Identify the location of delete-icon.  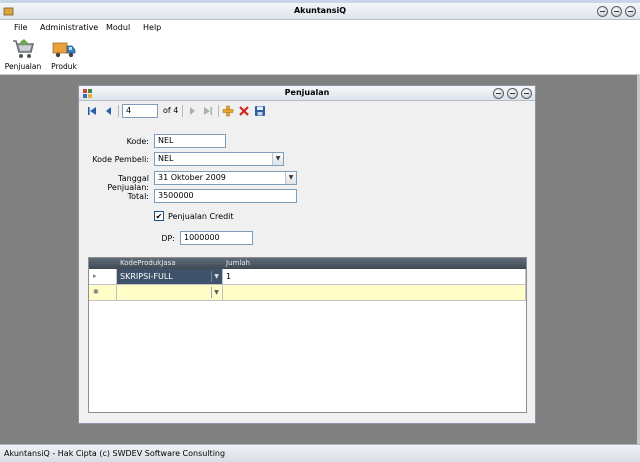
(244, 111).